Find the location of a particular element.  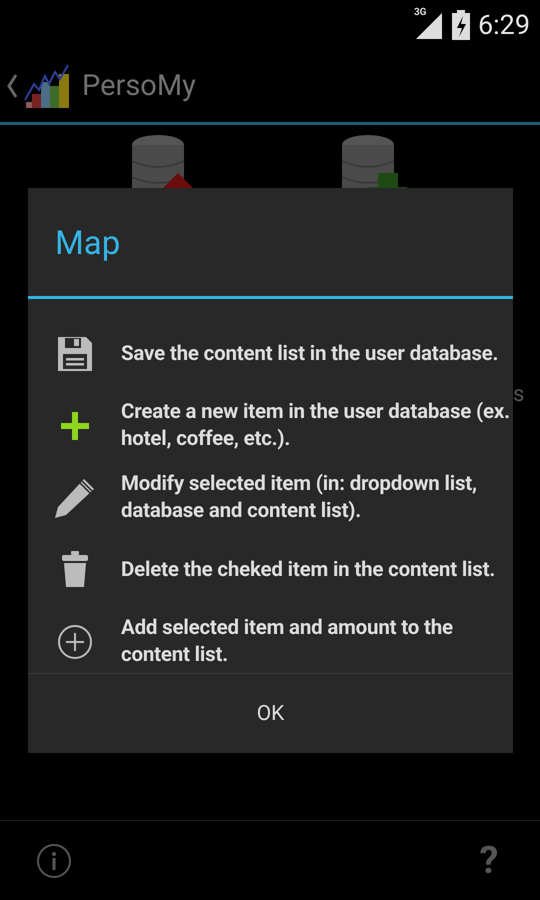

help-text: Delete the cheked item in the content list. is located at coordinates (308, 570).